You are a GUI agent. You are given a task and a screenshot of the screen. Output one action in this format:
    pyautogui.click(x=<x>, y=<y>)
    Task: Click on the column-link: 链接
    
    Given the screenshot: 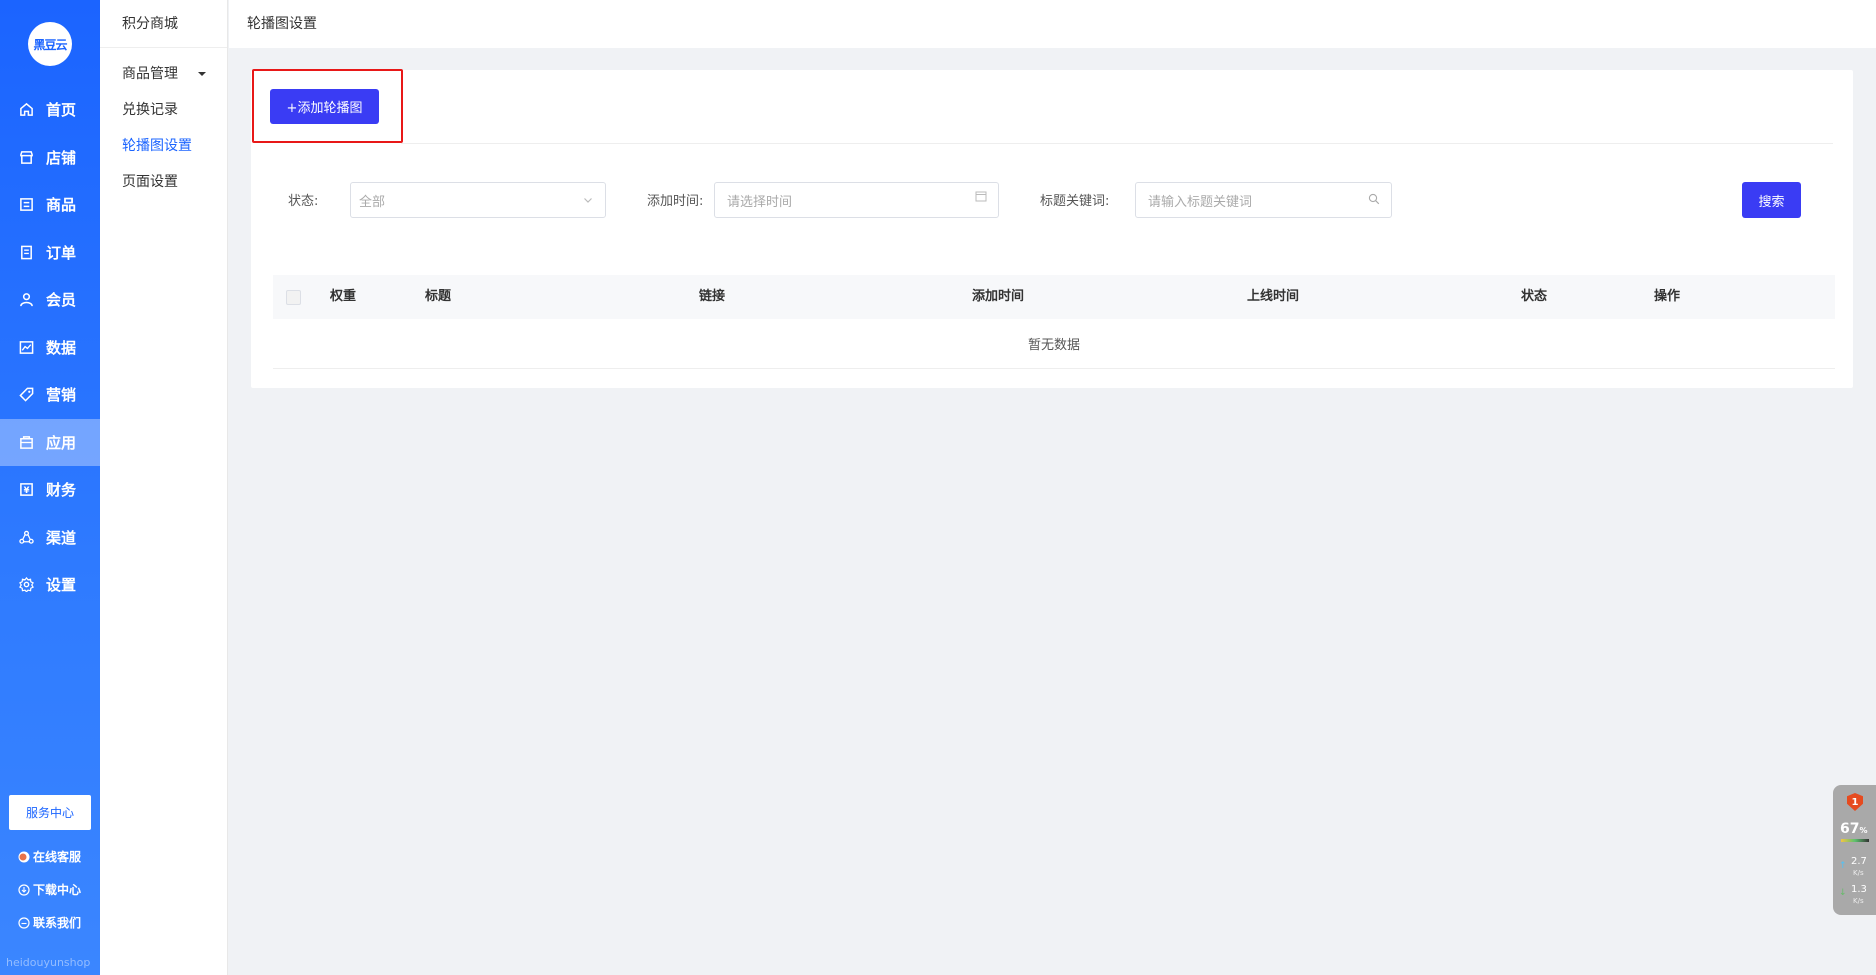 What is the action you would take?
    pyautogui.click(x=712, y=297)
    